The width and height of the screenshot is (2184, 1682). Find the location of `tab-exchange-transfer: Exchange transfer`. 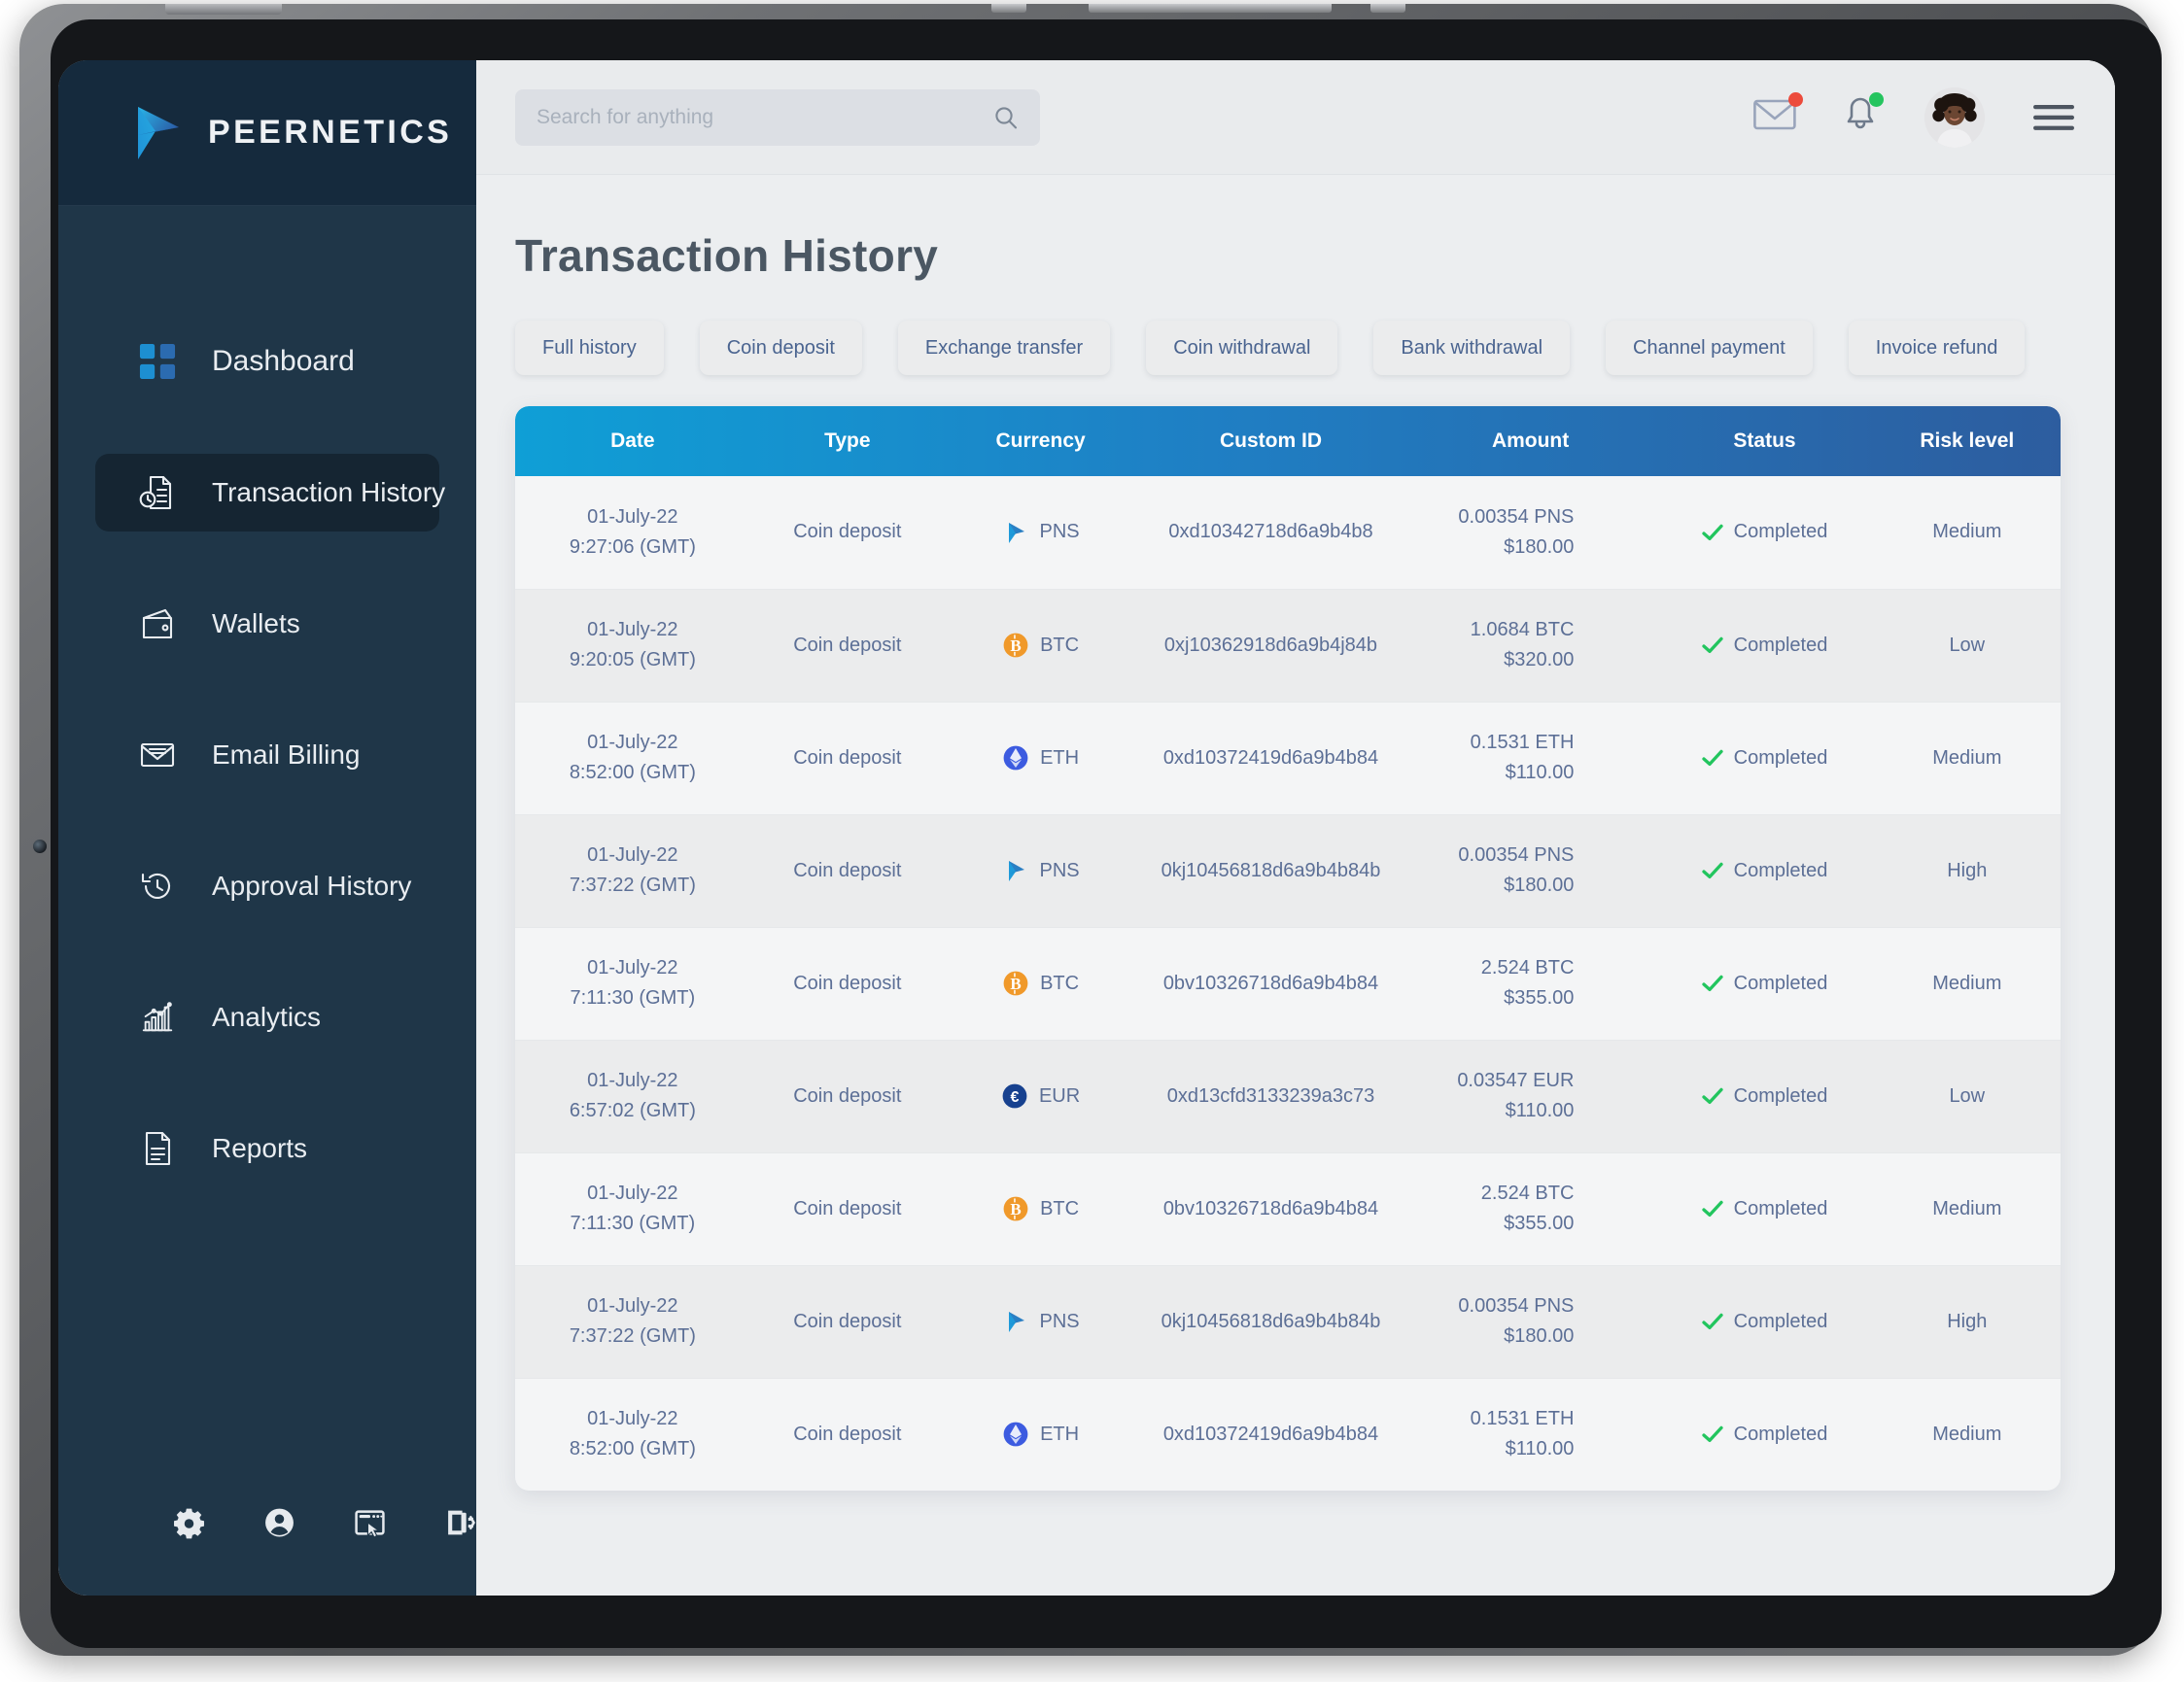

tab-exchange-transfer: Exchange transfer is located at coordinates (1004, 348).